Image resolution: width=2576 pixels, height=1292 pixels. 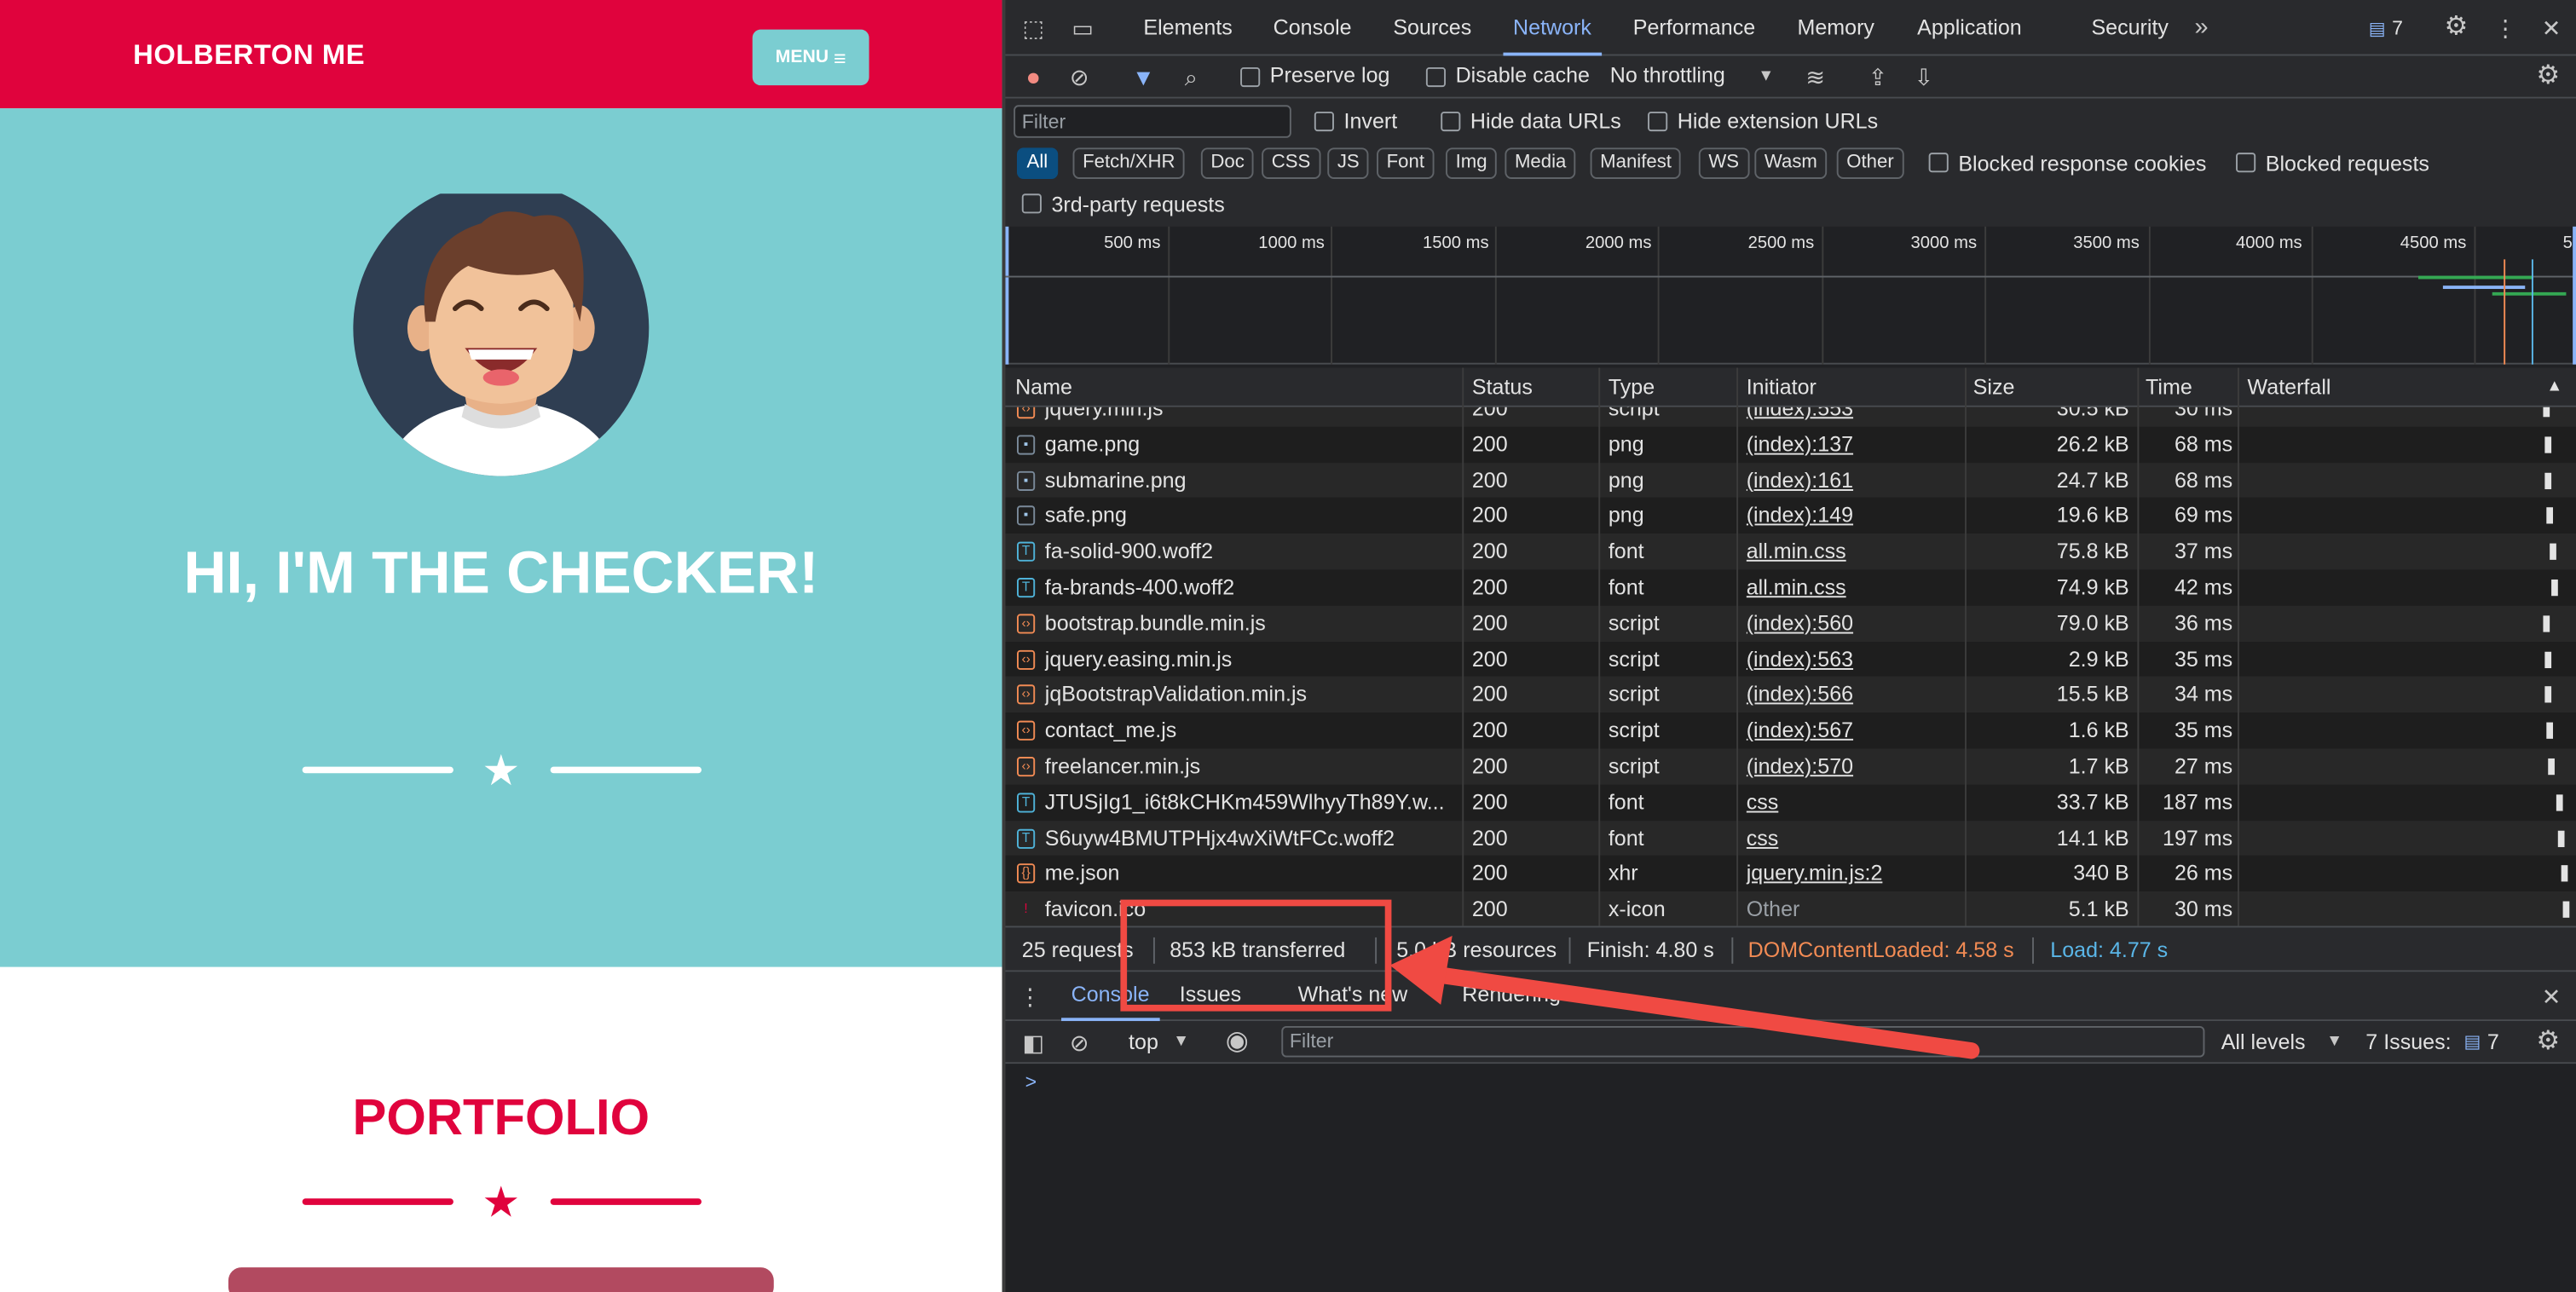 I want to click on request-name: safe.png, so click(x=1250, y=516).